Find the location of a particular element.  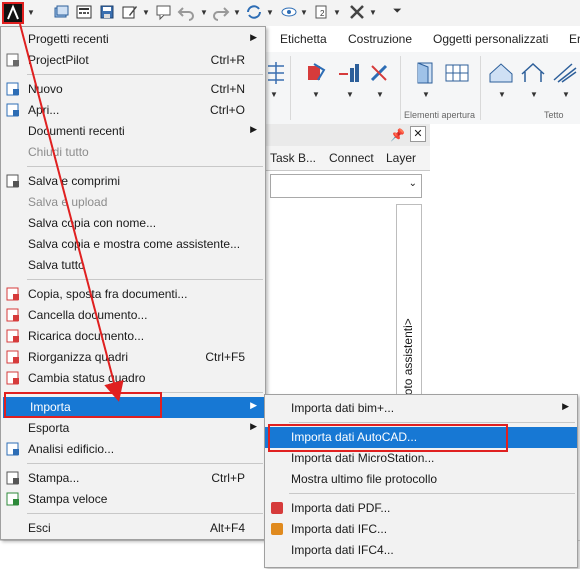

stampa-veloce-icon is located at coordinates (13, 499).